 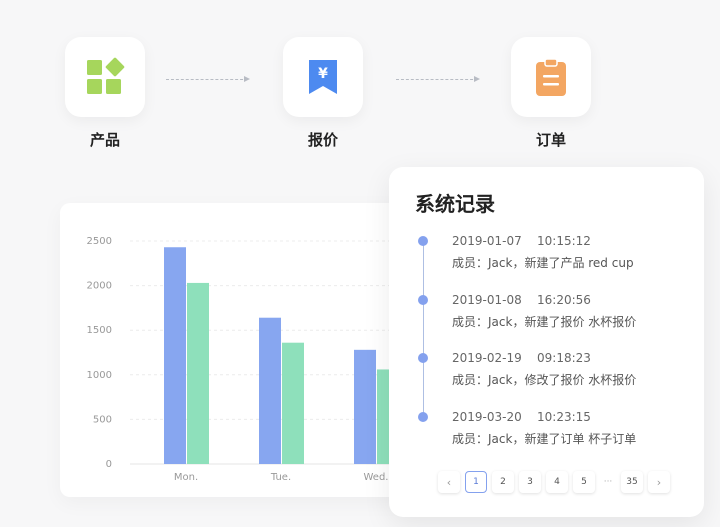 I want to click on order-tile, so click(x=551, y=77).